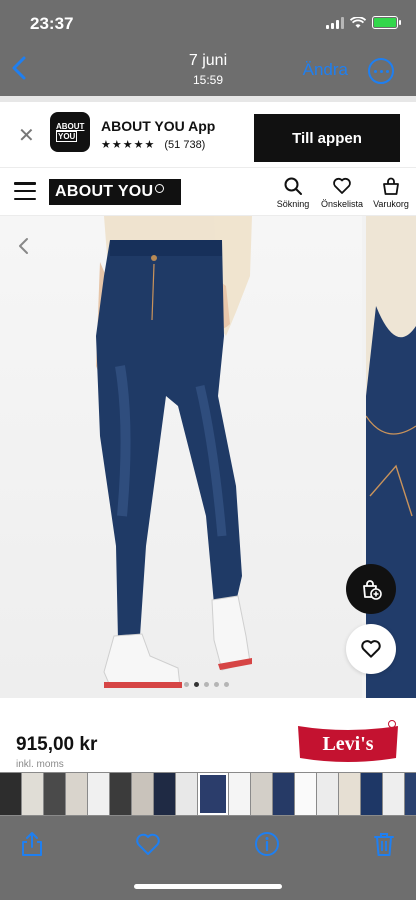  Describe the element at coordinates (381, 71) in the screenshot. I see `more-options-icon` at that location.